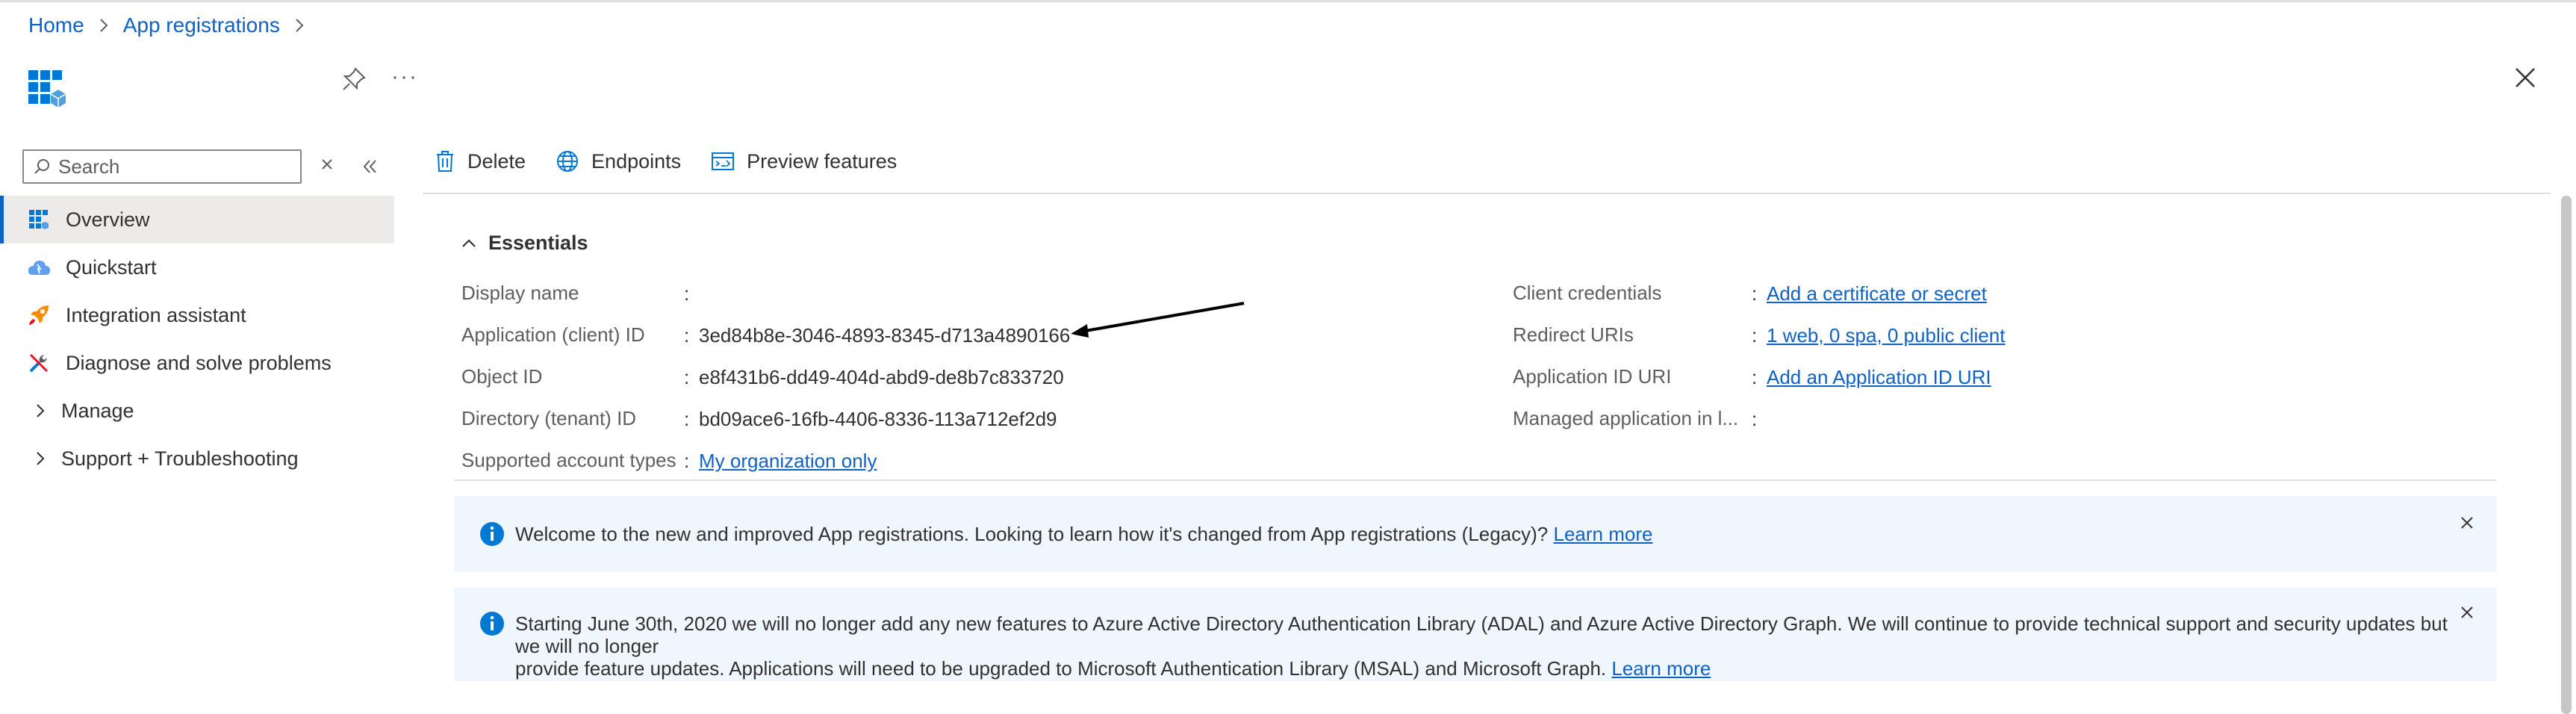 The width and height of the screenshot is (2576, 714). I want to click on prop-label: Application (client) ID, so click(553, 334).